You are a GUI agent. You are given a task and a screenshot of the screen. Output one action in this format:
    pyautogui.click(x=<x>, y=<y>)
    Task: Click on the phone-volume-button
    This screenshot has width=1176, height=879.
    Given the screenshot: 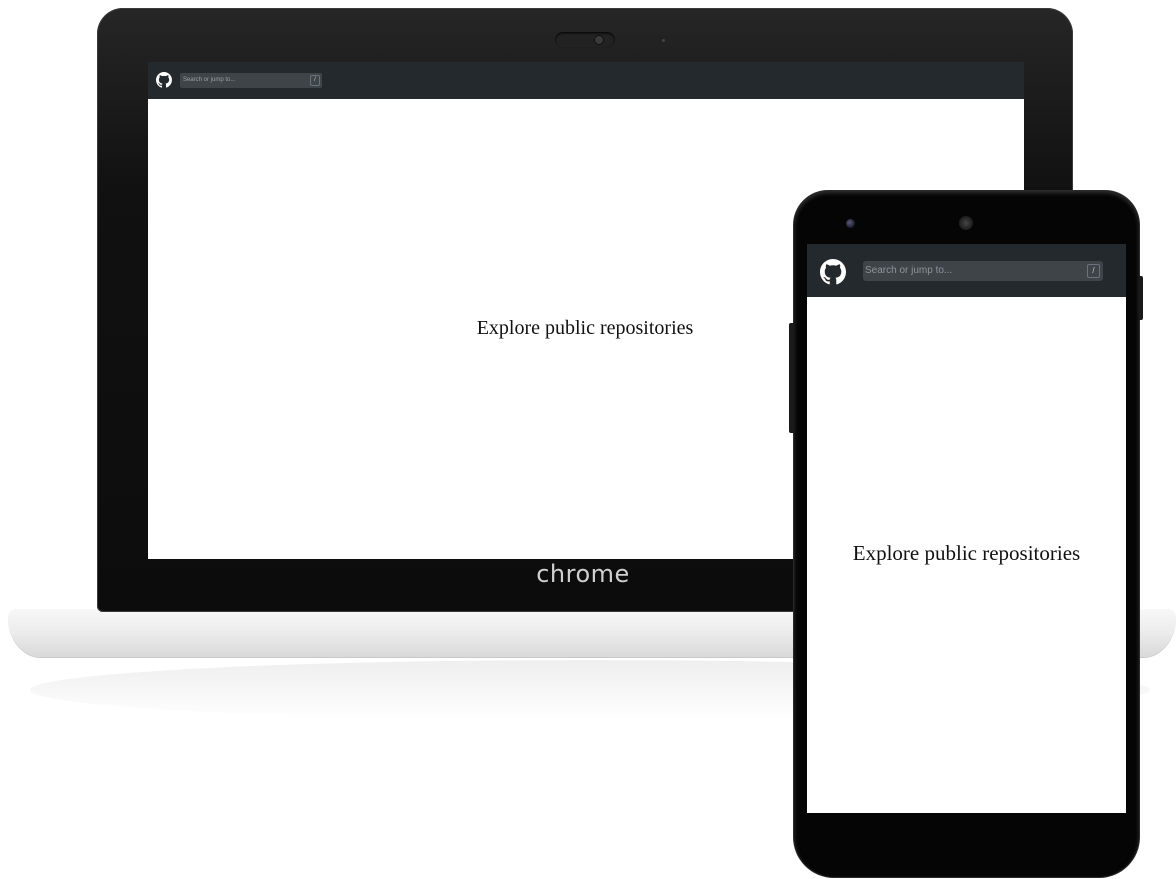 What is the action you would take?
    pyautogui.click(x=791, y=378)
    